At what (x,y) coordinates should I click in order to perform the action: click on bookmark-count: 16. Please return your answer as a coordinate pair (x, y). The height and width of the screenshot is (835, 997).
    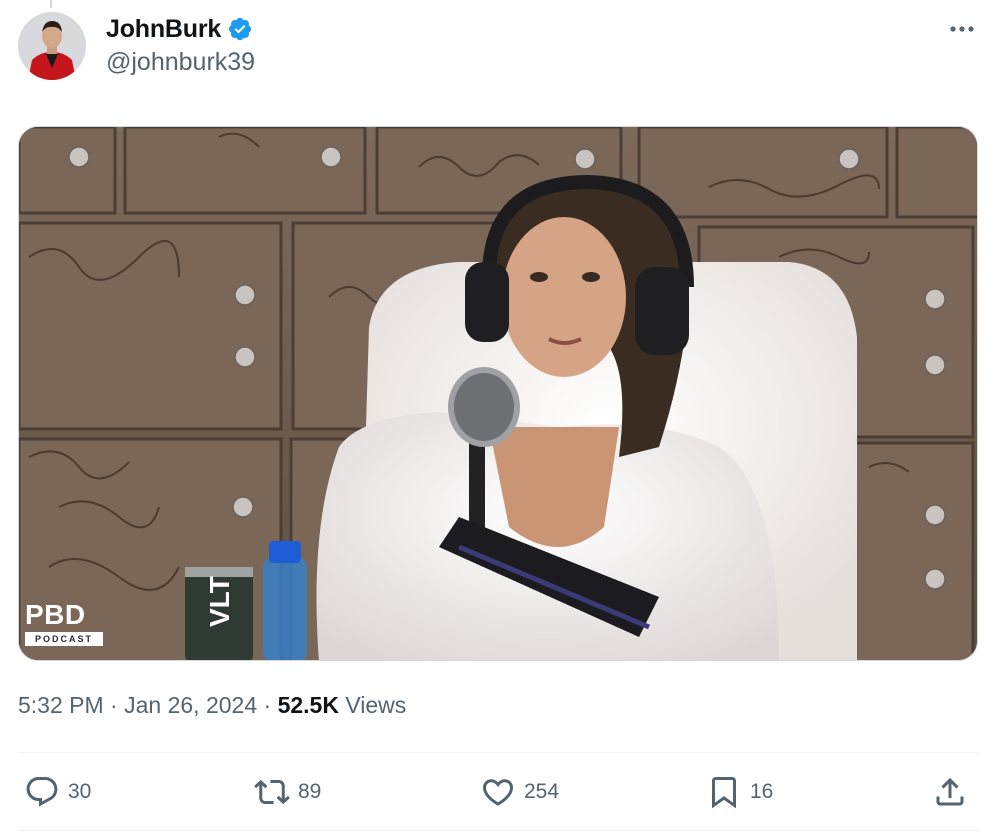
    Looking at the image, I should click on (762, 791).